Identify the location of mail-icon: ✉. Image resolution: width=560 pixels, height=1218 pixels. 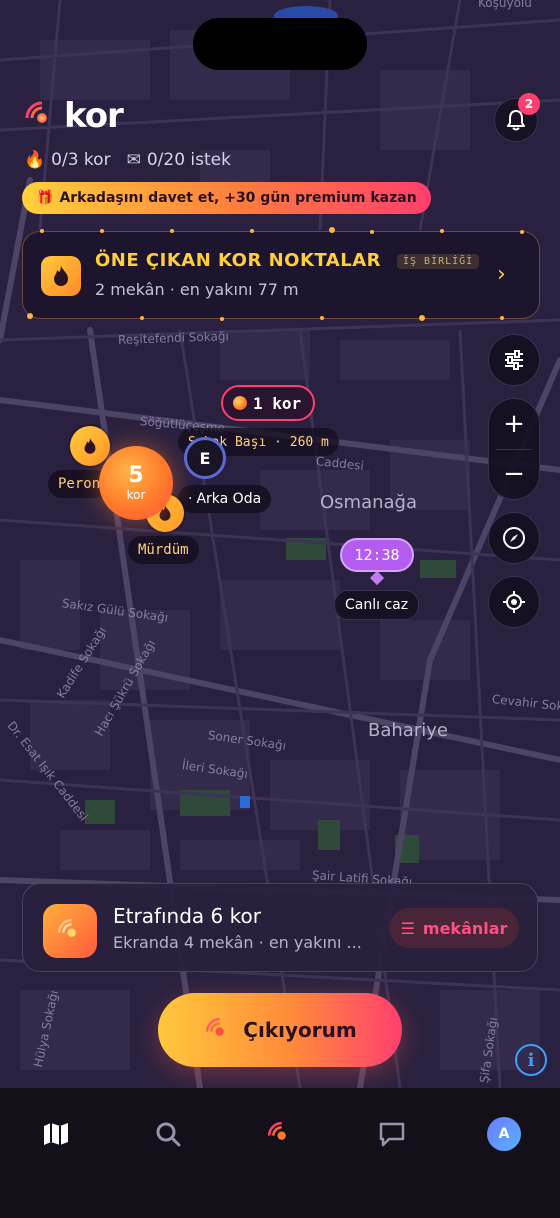
(133, 160).